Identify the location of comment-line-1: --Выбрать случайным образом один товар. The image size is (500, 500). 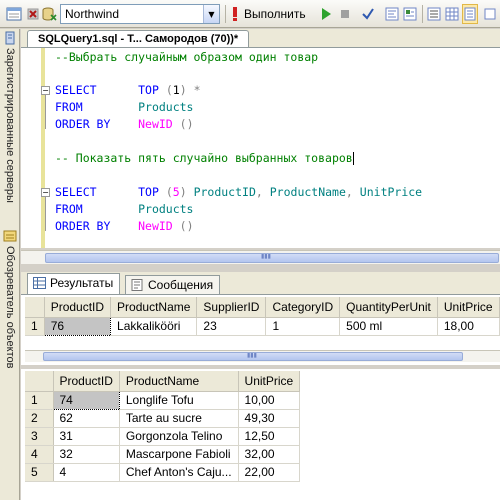
(187, 57).